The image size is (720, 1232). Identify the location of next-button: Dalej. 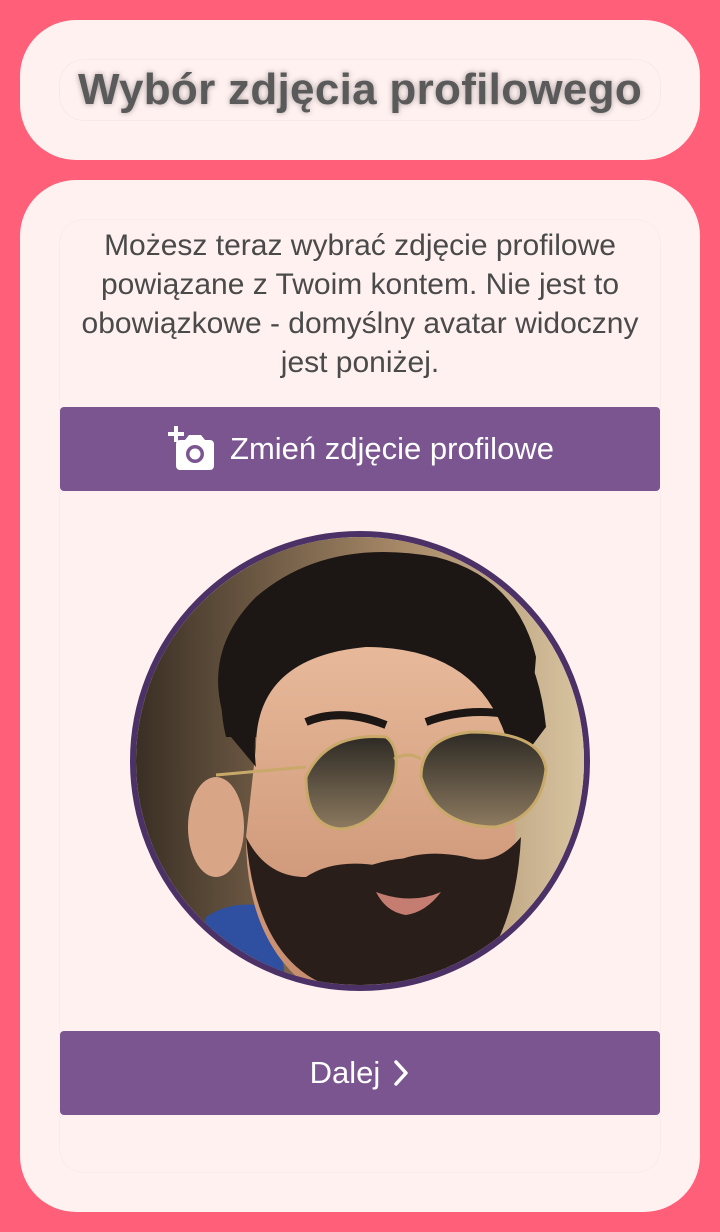
(360, 1073).